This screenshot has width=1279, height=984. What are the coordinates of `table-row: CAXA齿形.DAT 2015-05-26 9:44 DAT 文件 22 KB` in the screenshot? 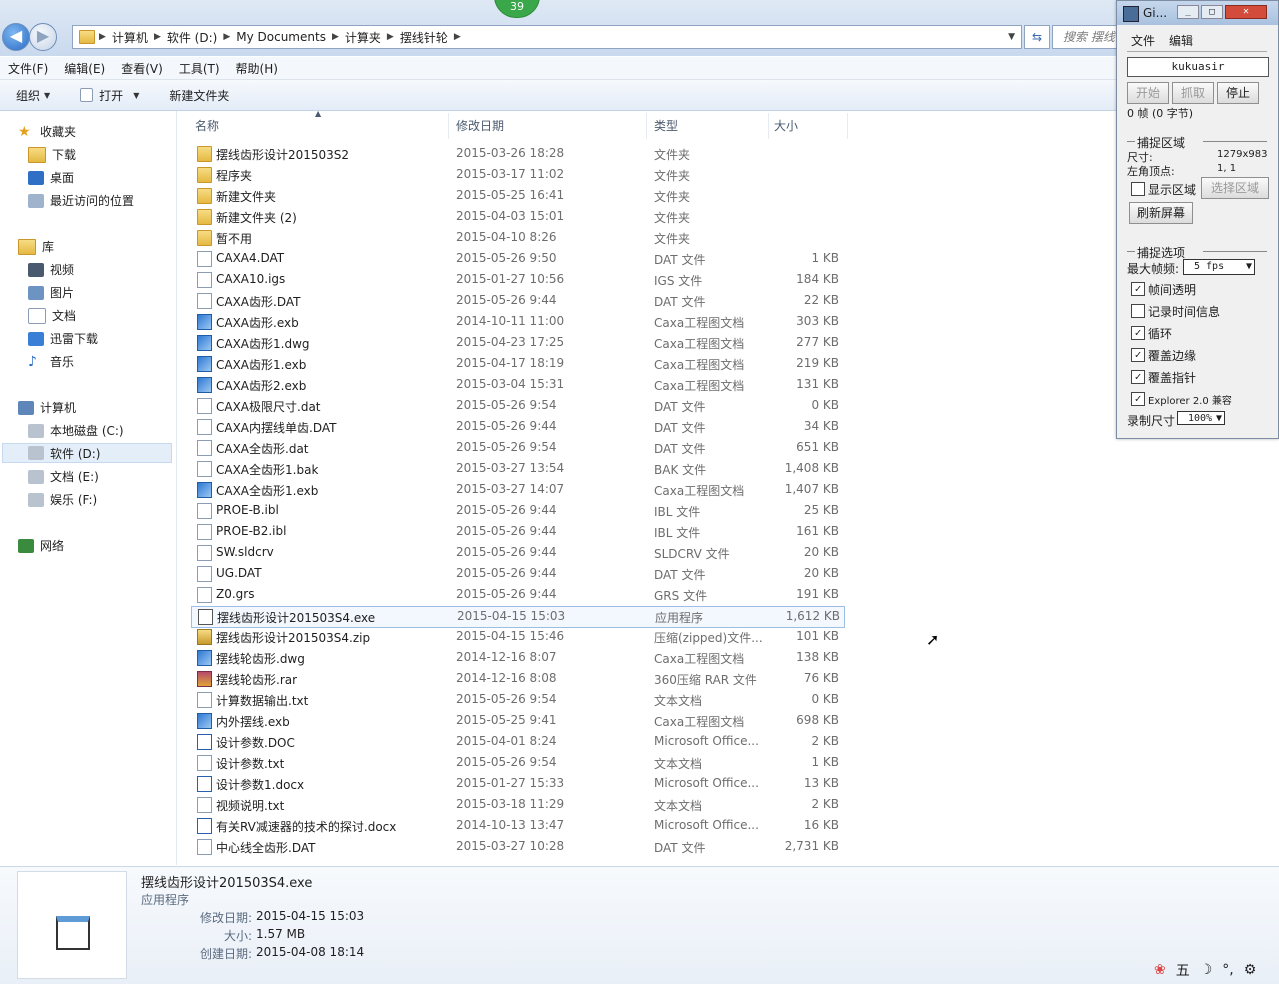 It's located at (517, 301).